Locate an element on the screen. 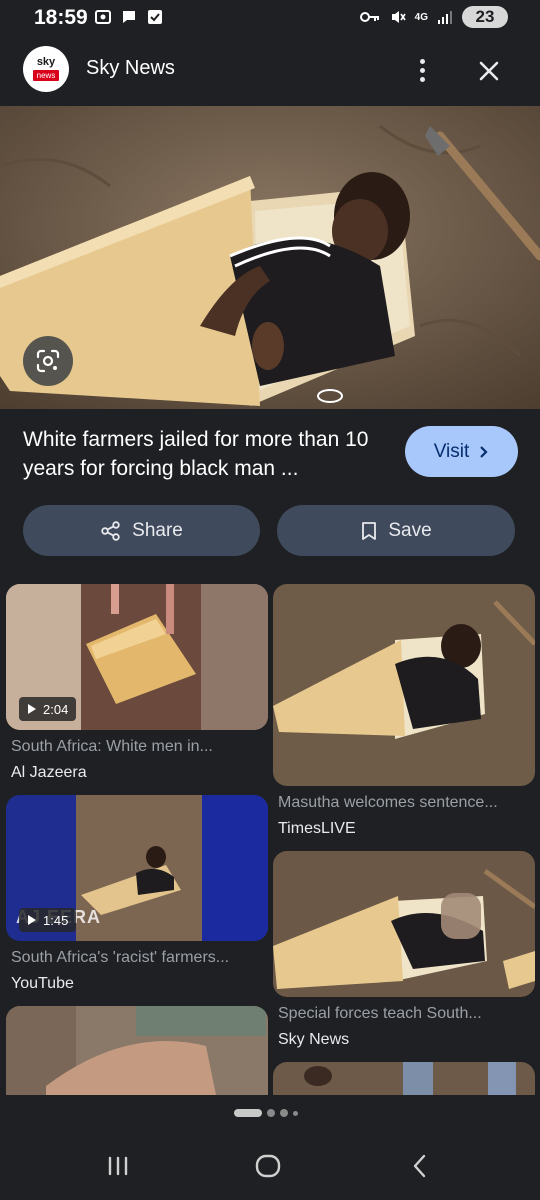 The height and width of the screenshot is (1200, 540). system-navigation-bar is located at coordinates (270, 1165).